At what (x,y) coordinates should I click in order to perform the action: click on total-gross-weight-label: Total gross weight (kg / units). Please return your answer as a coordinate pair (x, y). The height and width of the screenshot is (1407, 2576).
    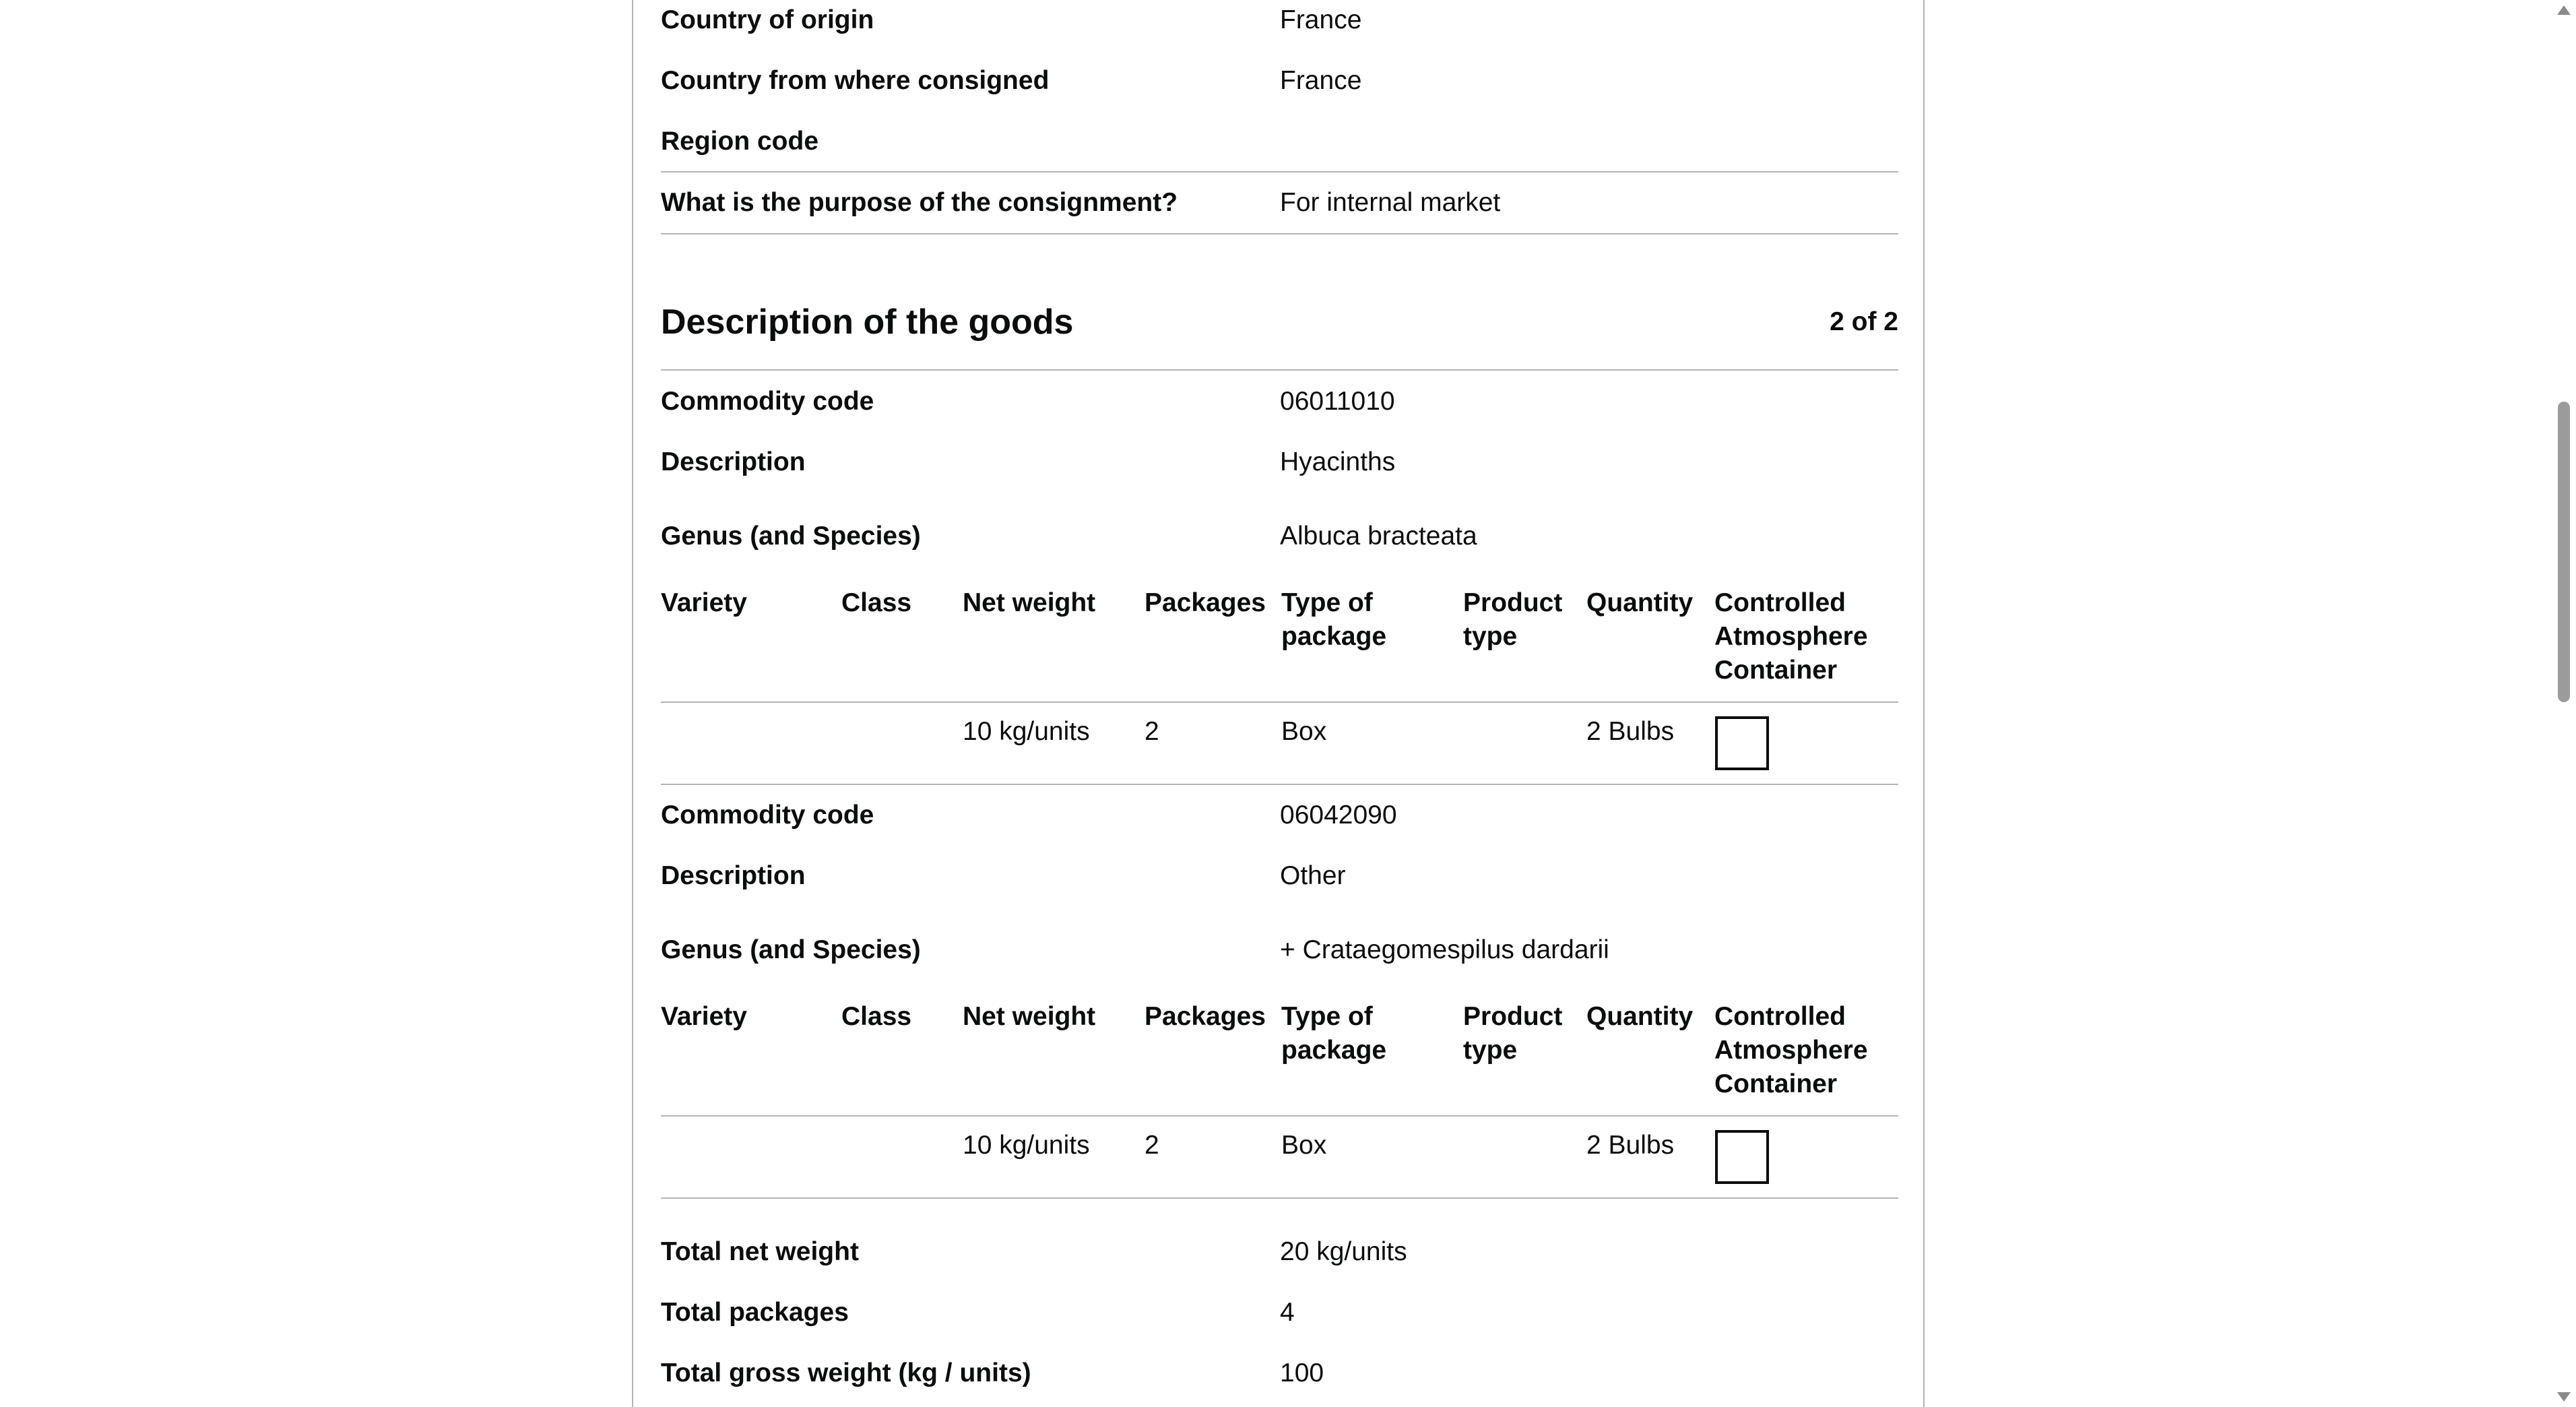
    Looking at the image, I should click on (846, 1372).